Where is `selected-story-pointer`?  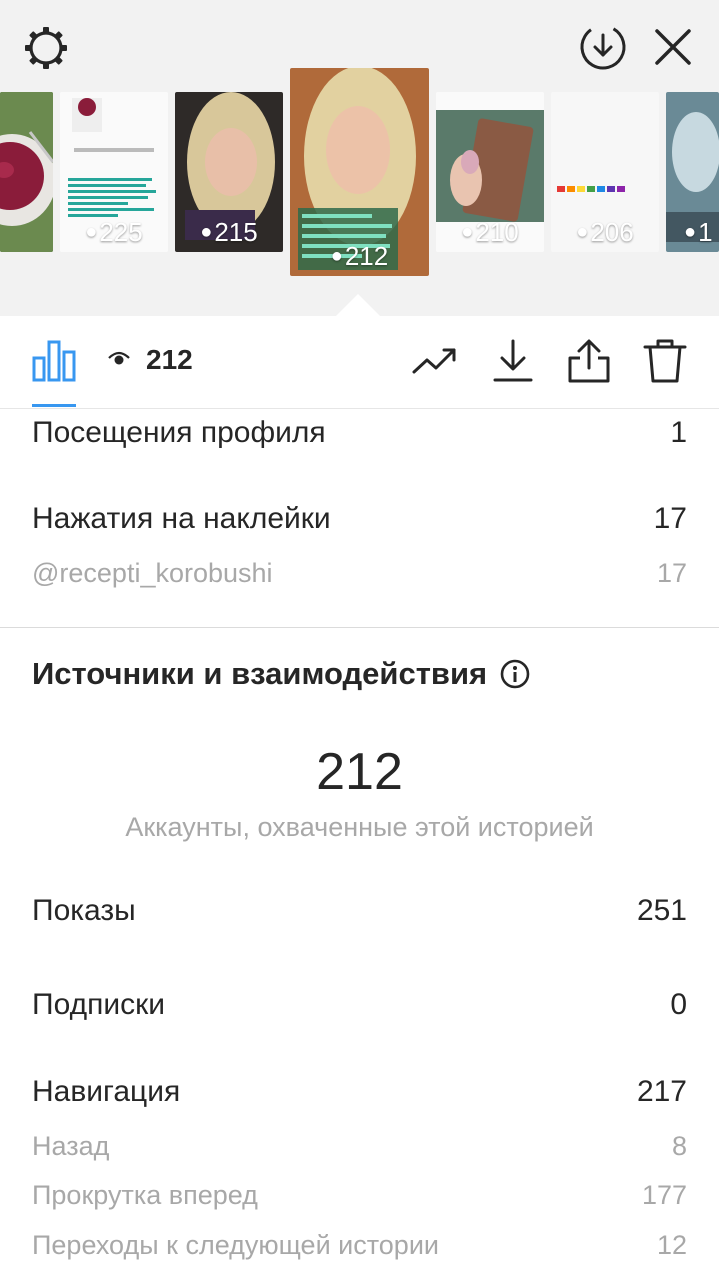
selected-story-pointer is located at coordinates (358, 305).